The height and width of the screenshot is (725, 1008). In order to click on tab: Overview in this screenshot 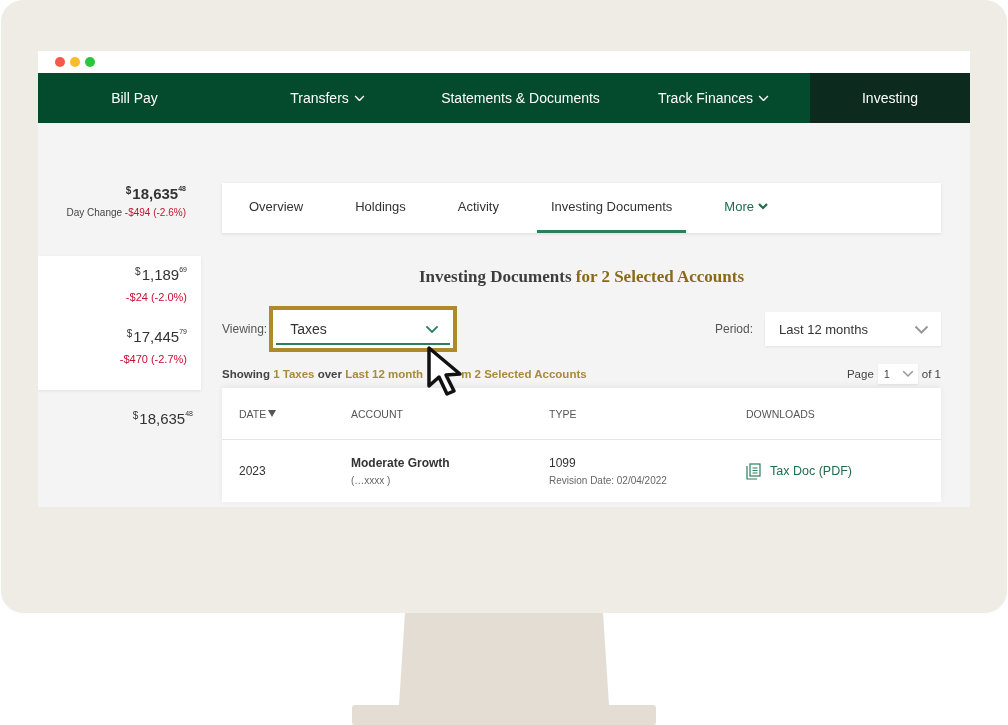, I will do `click(276, 208)`.